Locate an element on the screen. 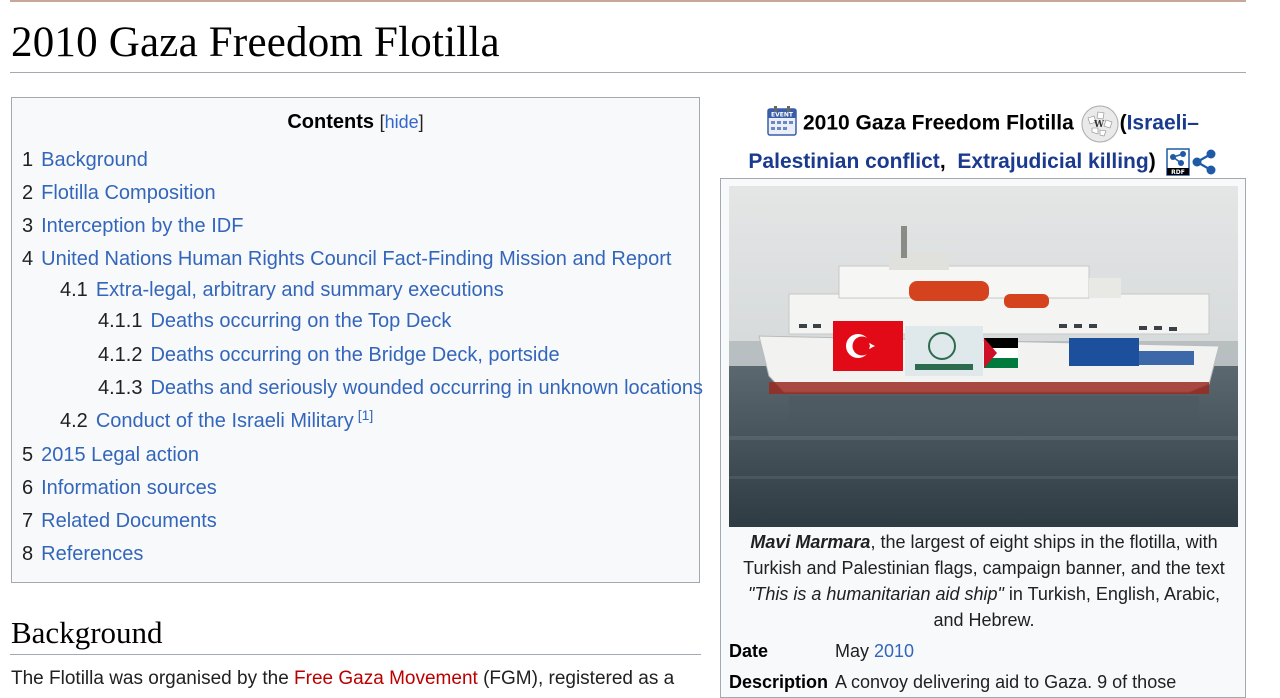 Image resolution: width=1280 pixels, height=698 pixels. toc-item: 8 References is located at coordinates (82, 554).